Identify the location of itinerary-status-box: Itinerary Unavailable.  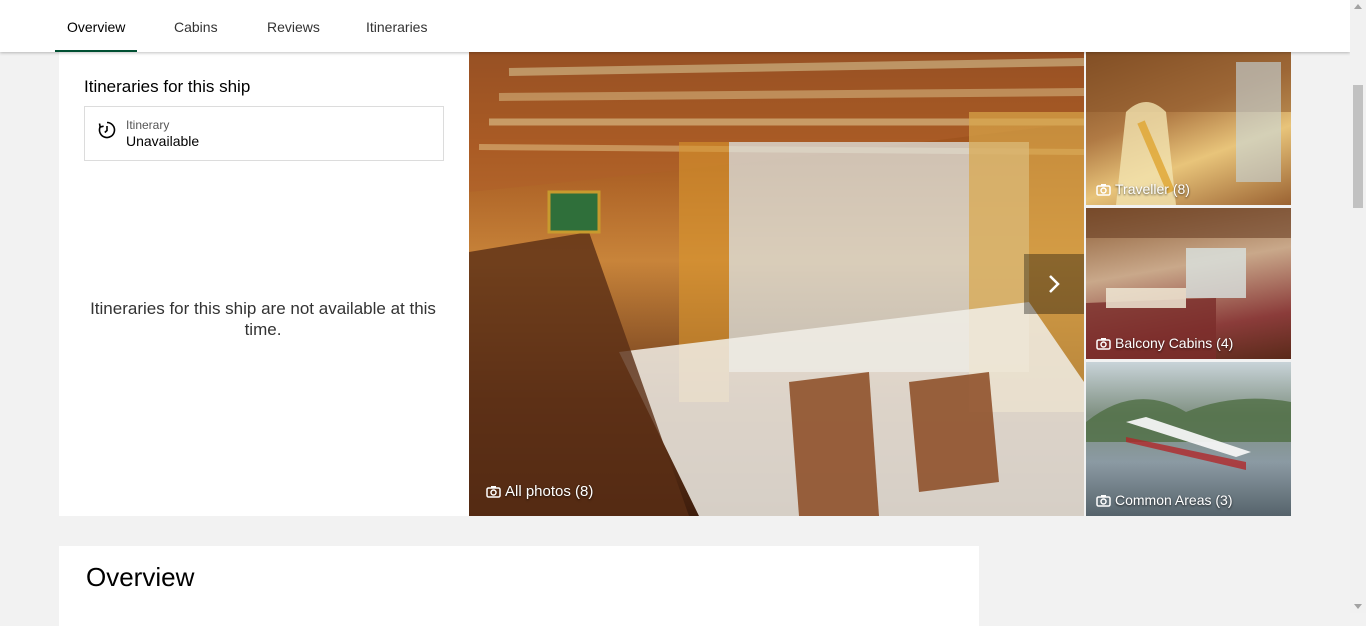
(264, 133).